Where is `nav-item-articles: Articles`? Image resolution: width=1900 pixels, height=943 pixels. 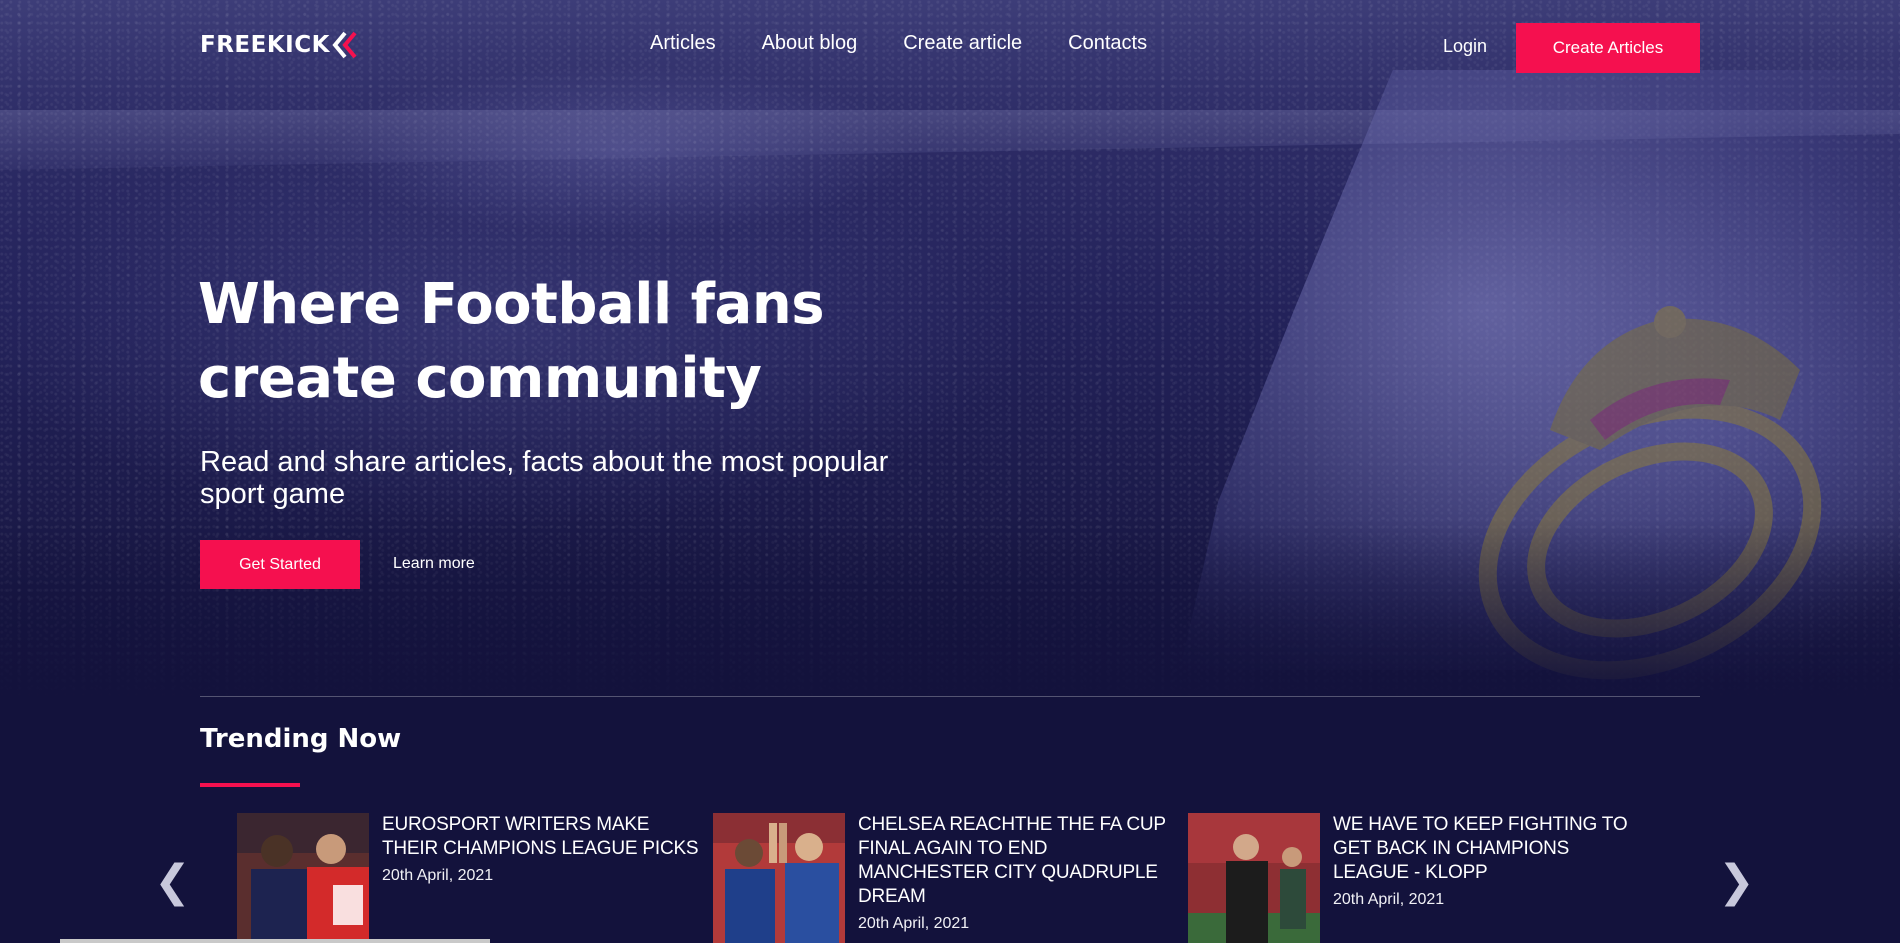 nav-item-articles: Articles is located at coordinates (683, 43).